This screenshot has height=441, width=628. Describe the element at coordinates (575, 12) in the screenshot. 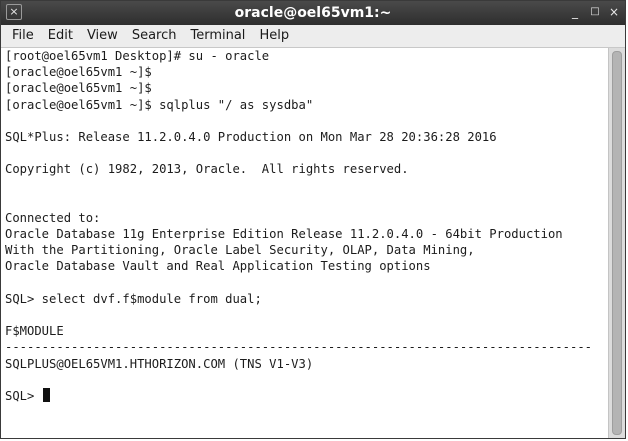

I see `minimize-icon: _` at that location.